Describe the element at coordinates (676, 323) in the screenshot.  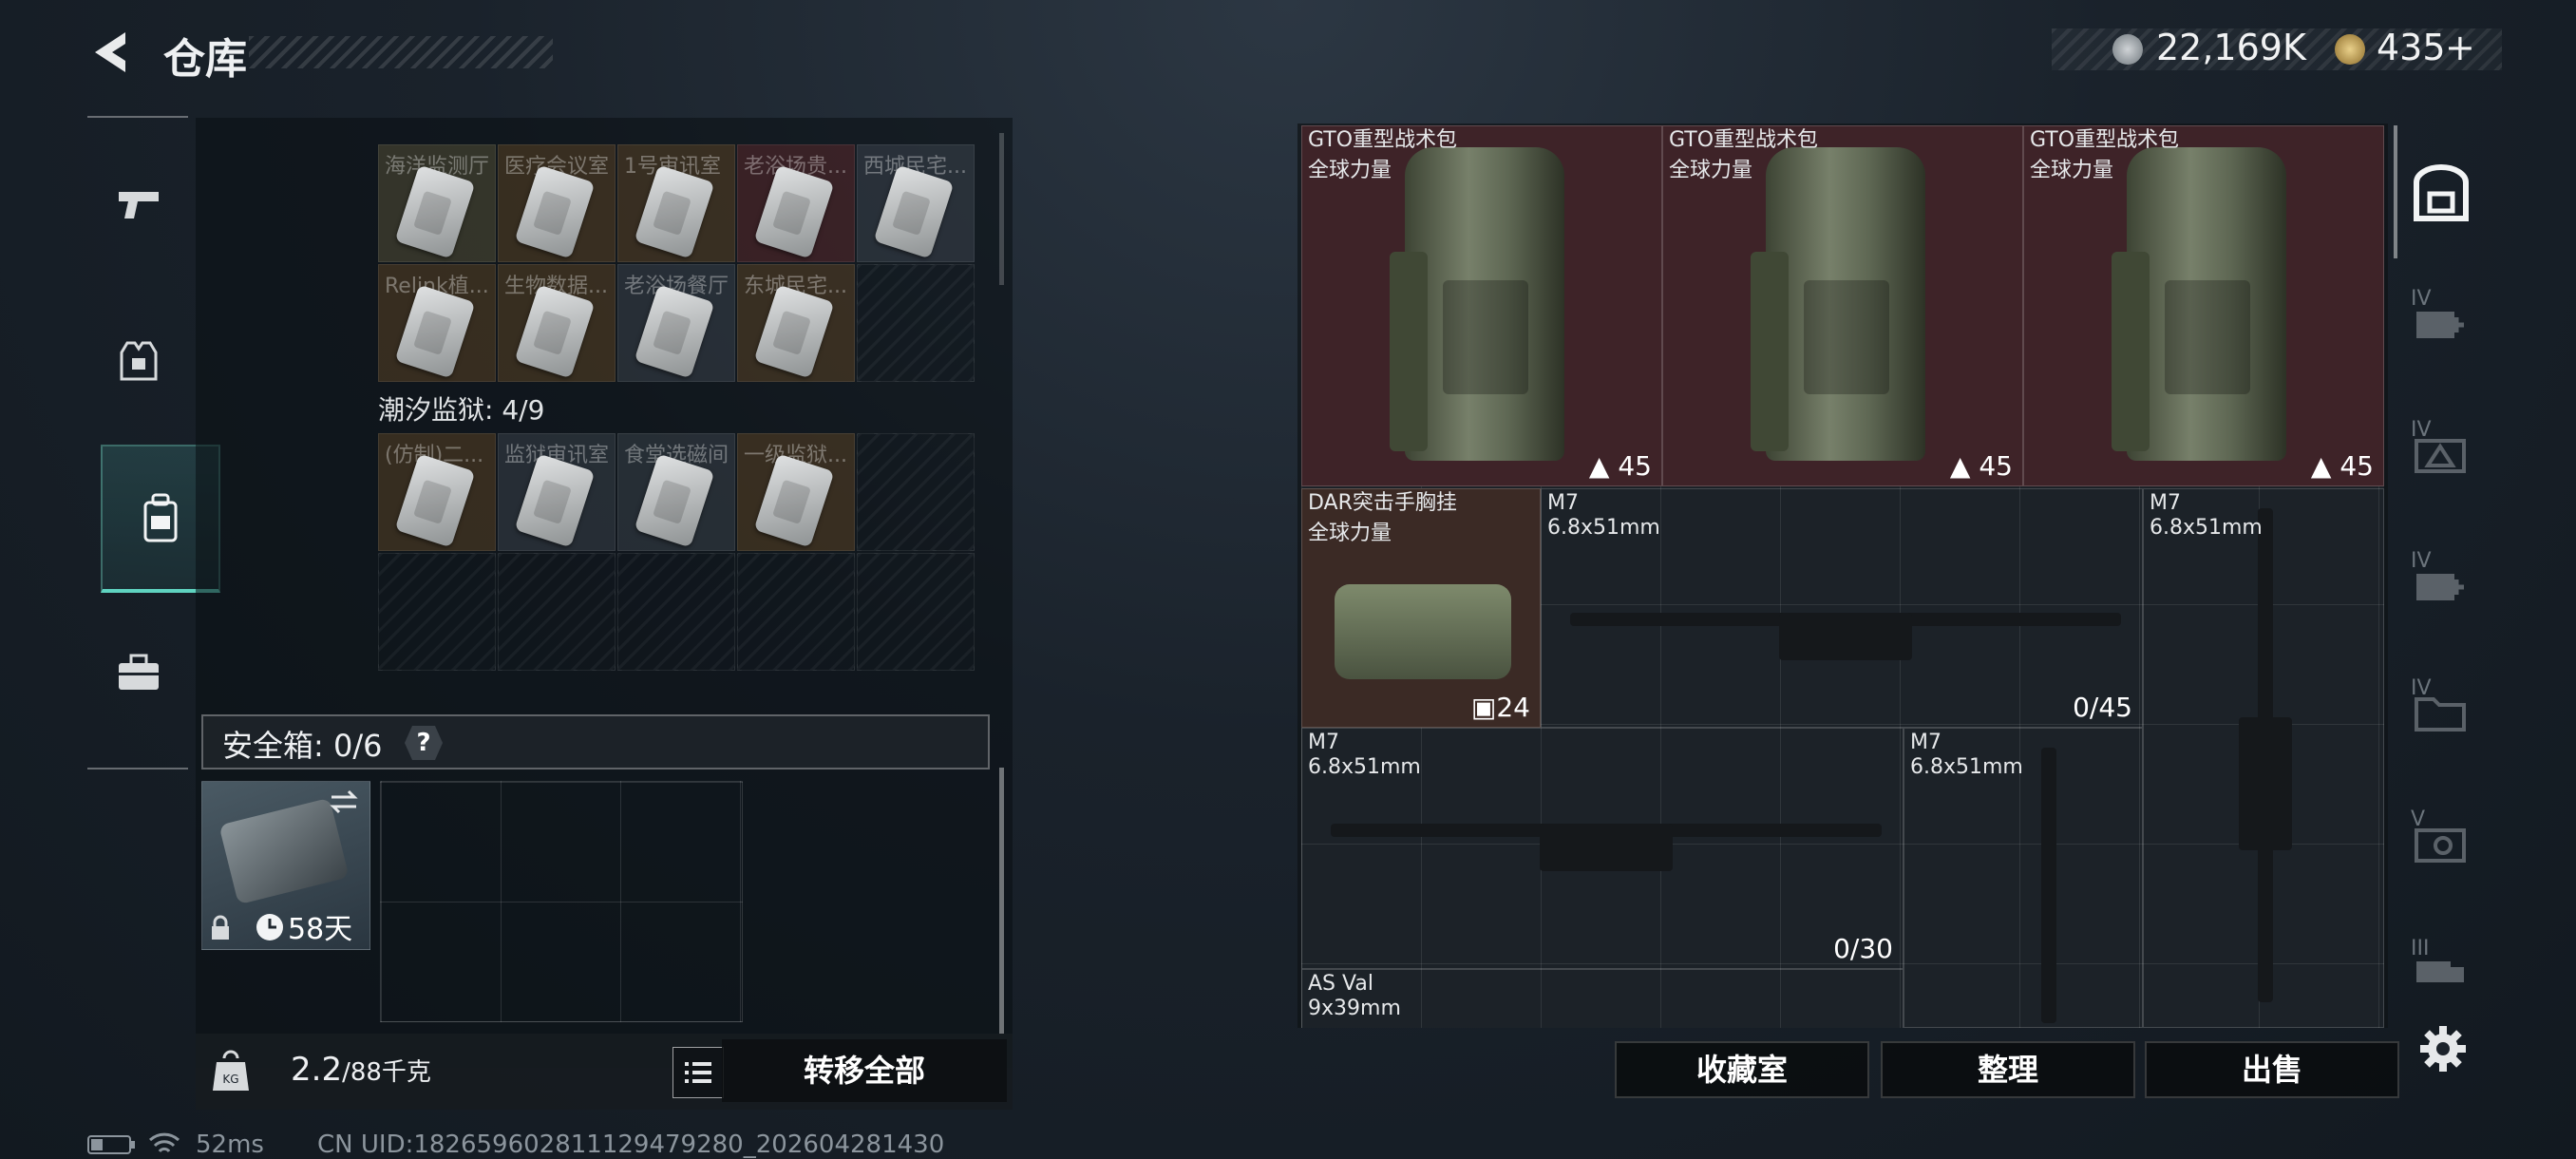
I see `keycard-slot: 老浴场餐厅` at that location.